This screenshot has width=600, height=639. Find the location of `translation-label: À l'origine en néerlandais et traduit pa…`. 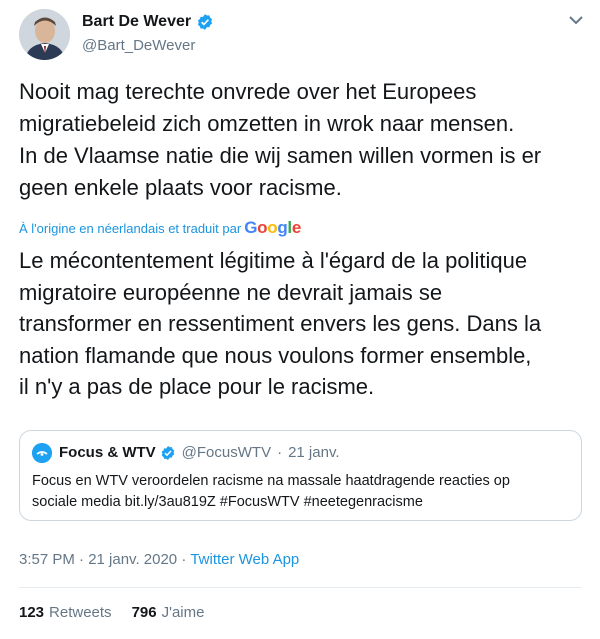

translation-label: À l'origine en néerlandais et traduit pa… is located at coordinates (130, 228).